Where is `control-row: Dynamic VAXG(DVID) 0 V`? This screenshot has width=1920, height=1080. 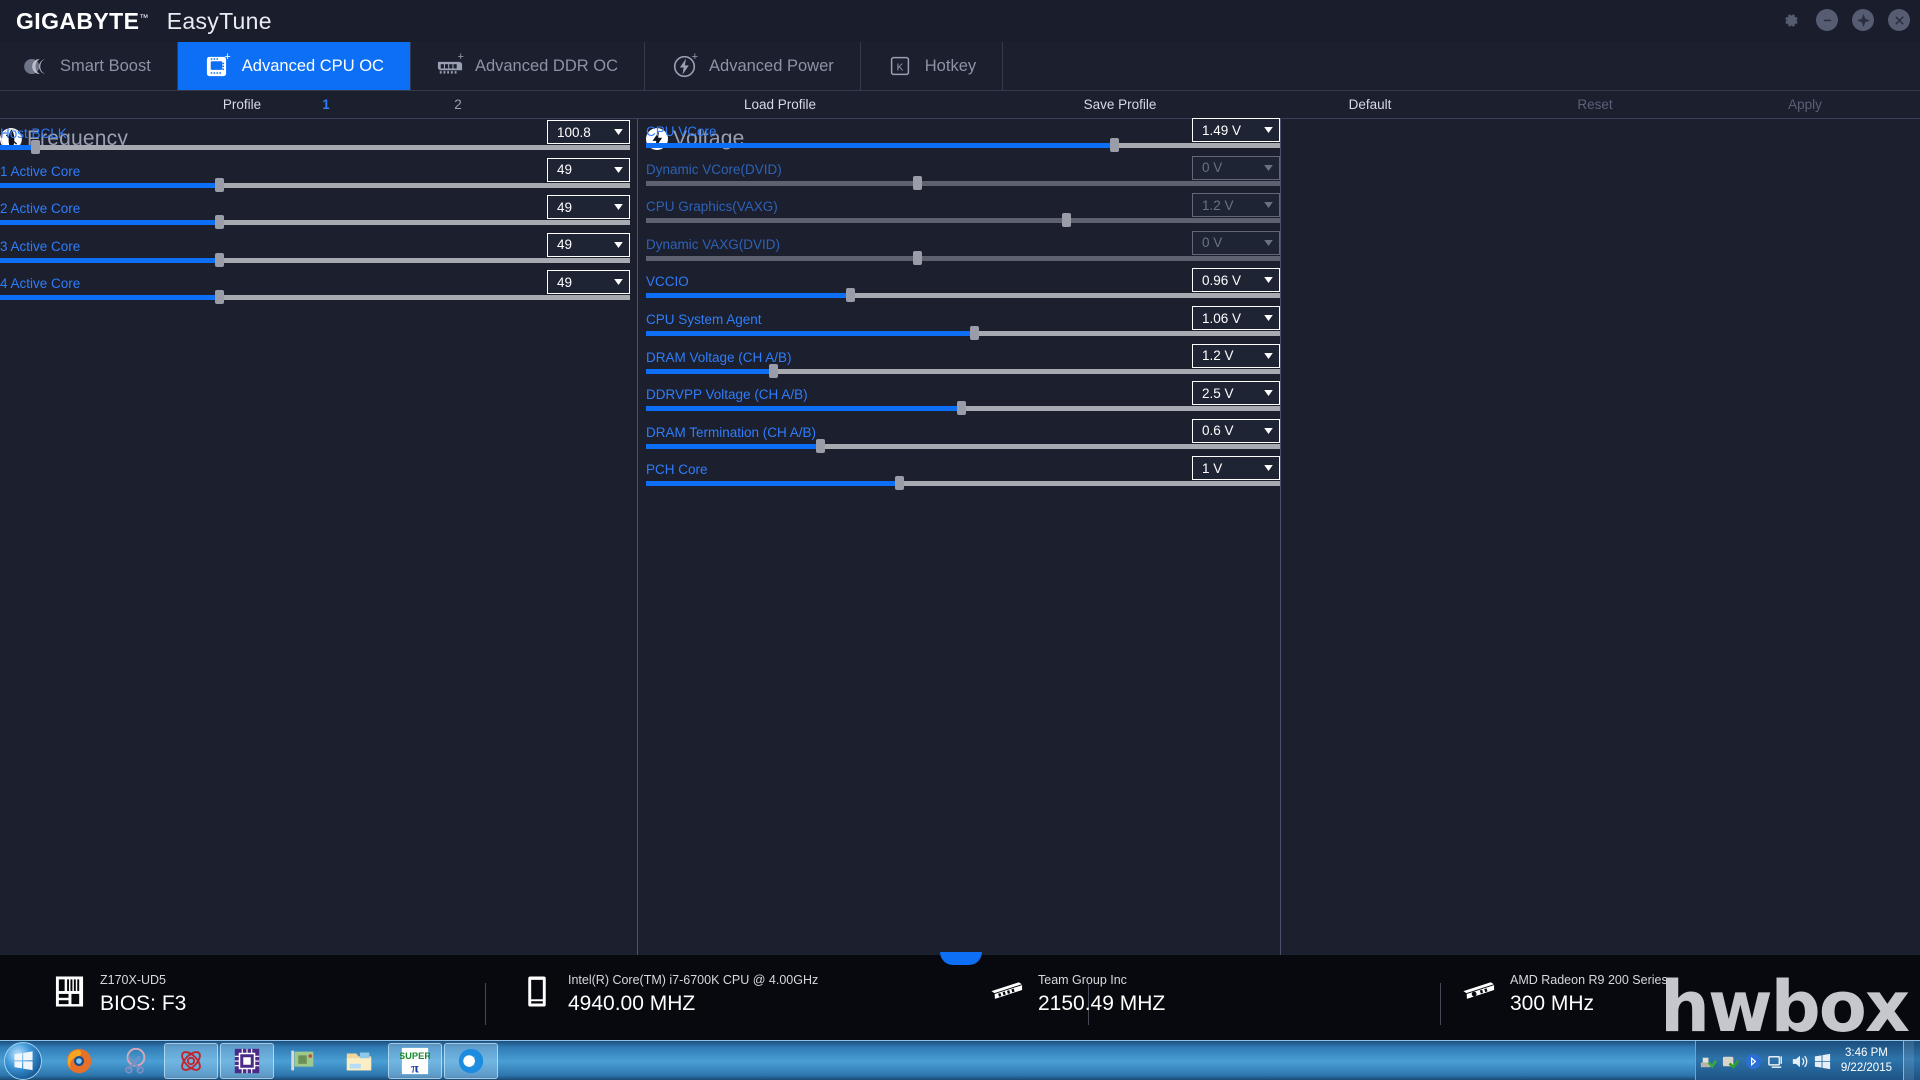
control-row: Dynamic VAXG(DVID) 0 V is located at coordinates (963, 252).